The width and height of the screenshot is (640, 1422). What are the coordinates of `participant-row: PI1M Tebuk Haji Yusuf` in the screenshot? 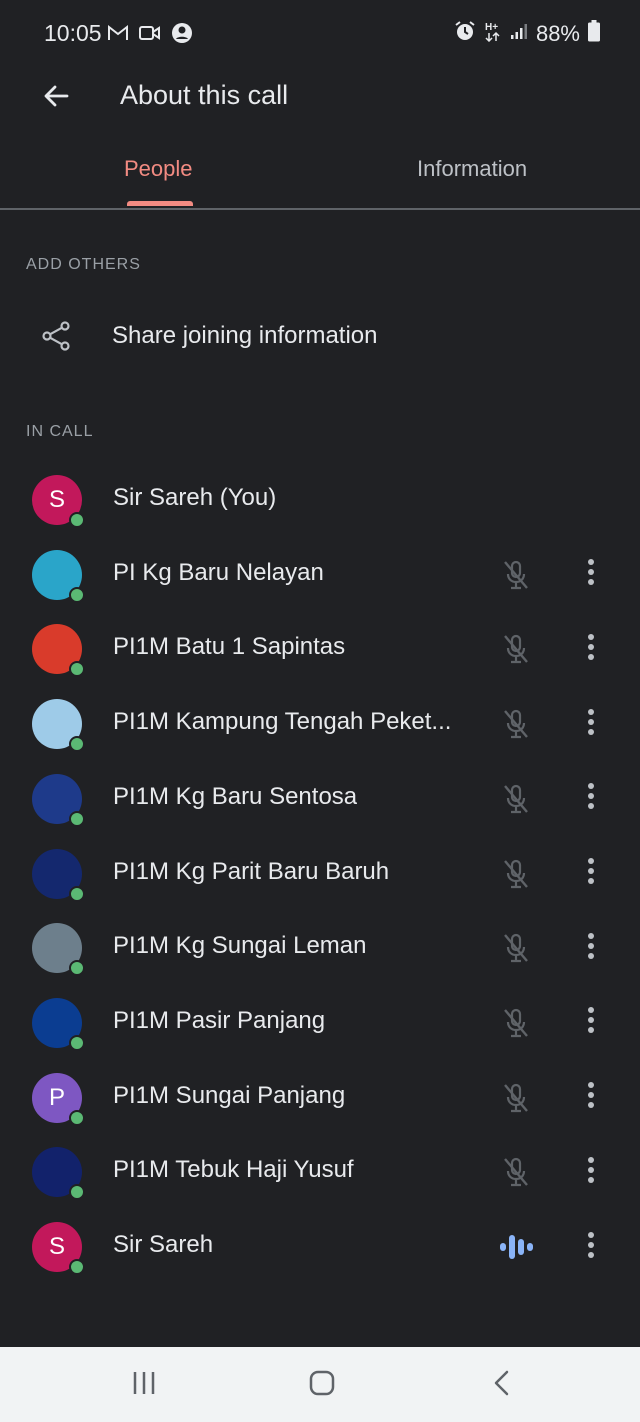 It's located at (320, 1171).